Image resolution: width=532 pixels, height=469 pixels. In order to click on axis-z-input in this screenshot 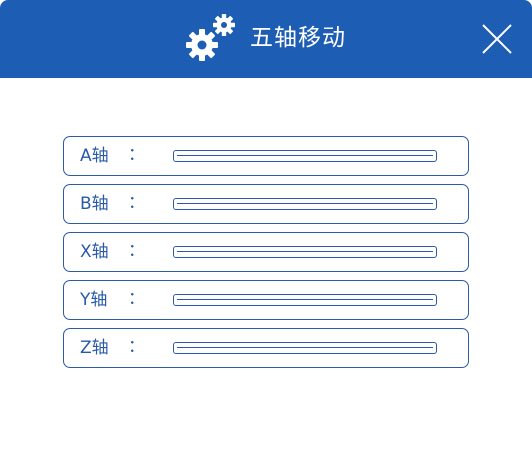, I will do `click(305, 348)`.